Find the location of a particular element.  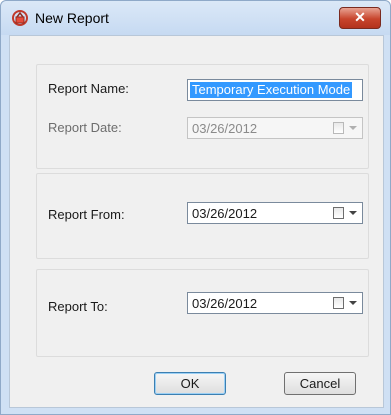

report-from-picker: 03/26/2012 is located at coordinates (275, 213).